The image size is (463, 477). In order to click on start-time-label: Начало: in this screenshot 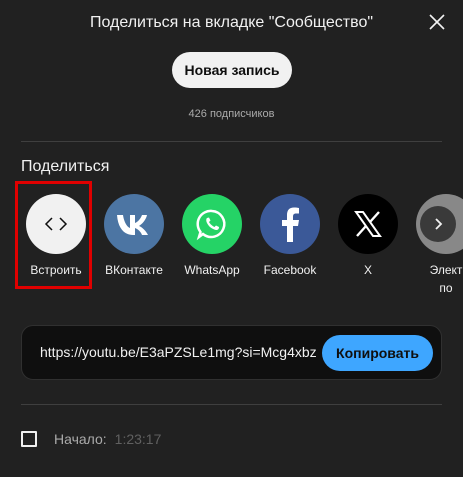, I will do `click(80, 439)`.